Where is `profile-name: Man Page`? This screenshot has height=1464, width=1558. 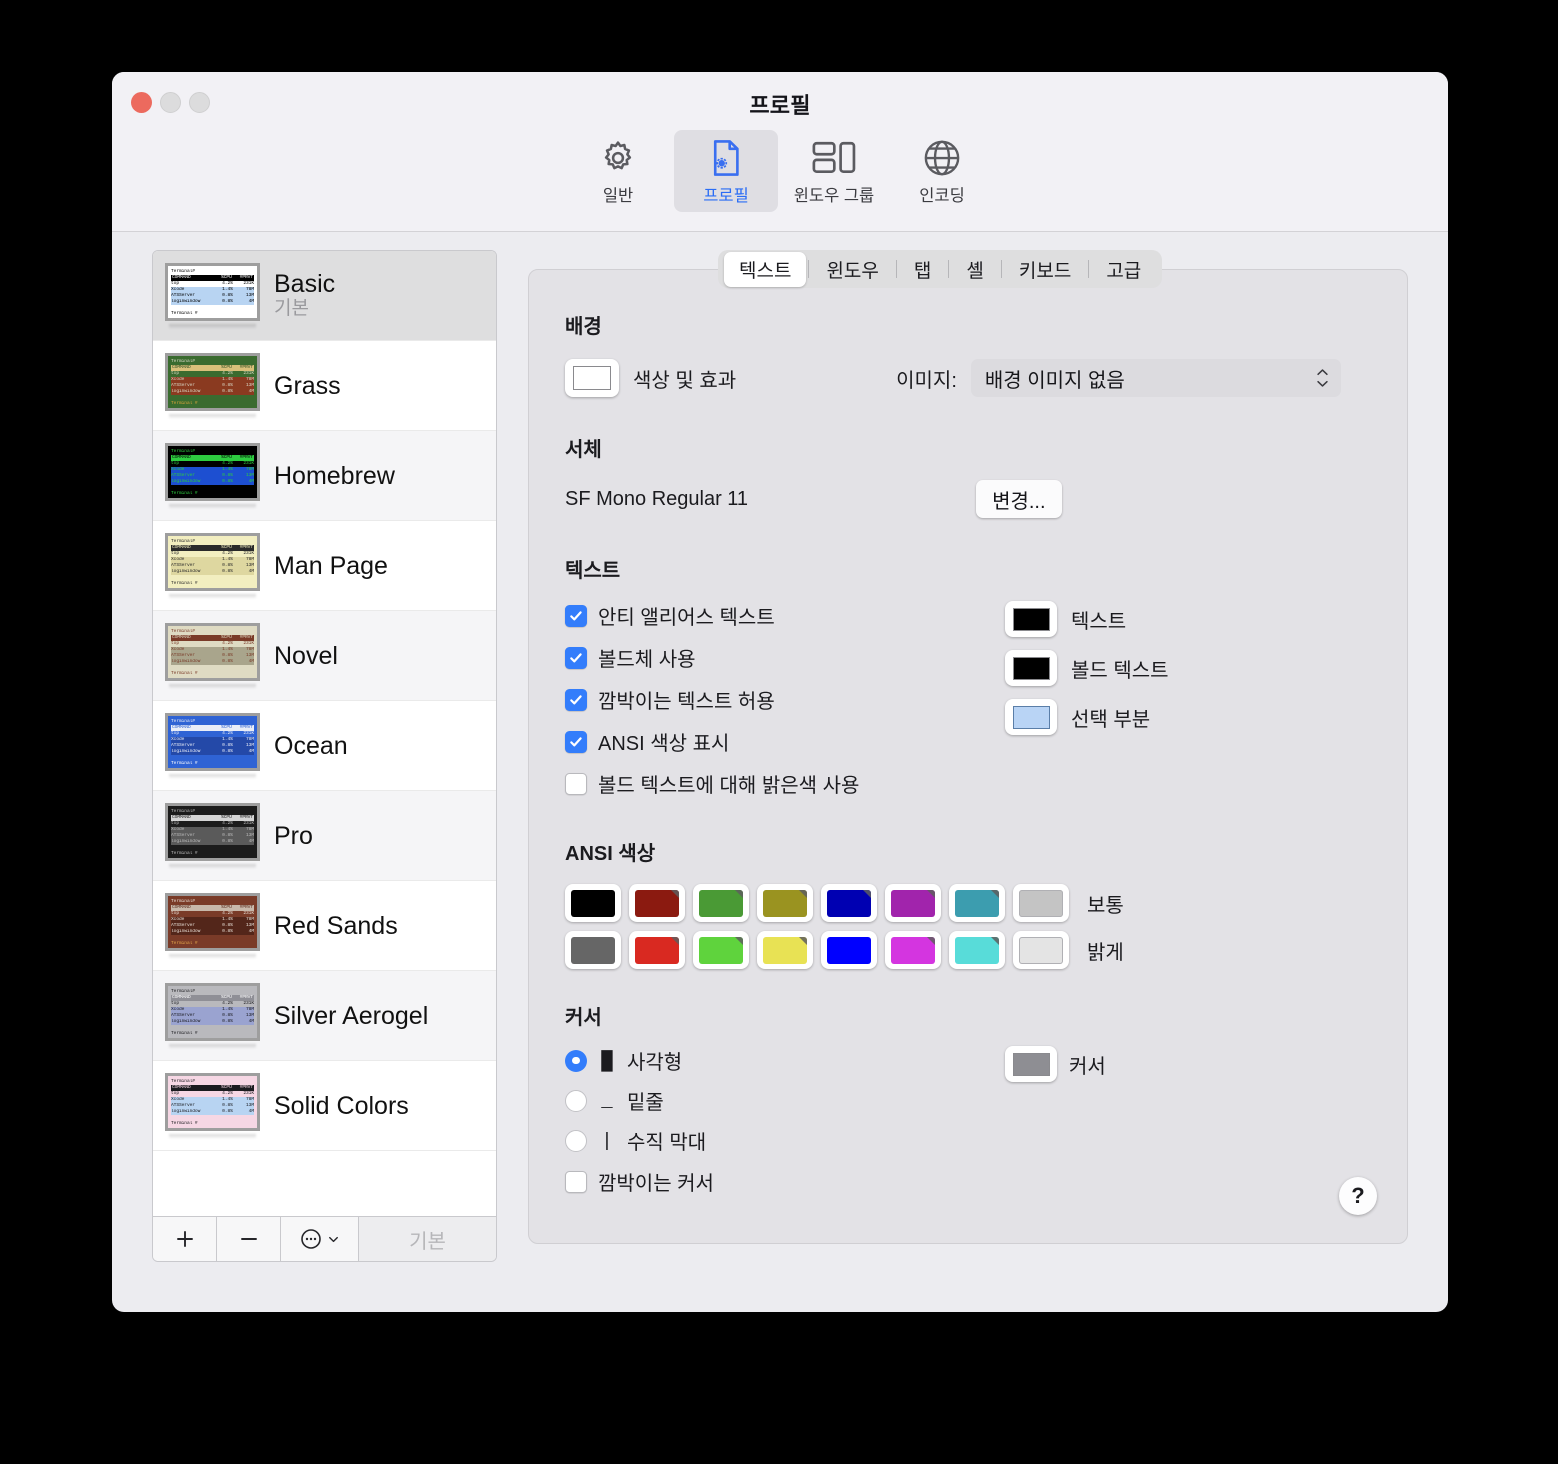 profile-name: Man Page is located at coordinates (331, 565).